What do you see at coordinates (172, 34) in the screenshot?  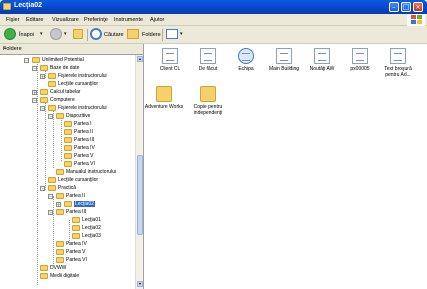 I see `views-icon` at bounding box center [172, 34].